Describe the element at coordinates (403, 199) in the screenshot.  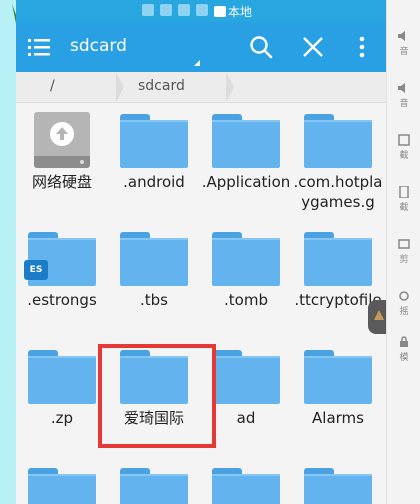
I see `side-item-screenshot-long: 截` at that location.